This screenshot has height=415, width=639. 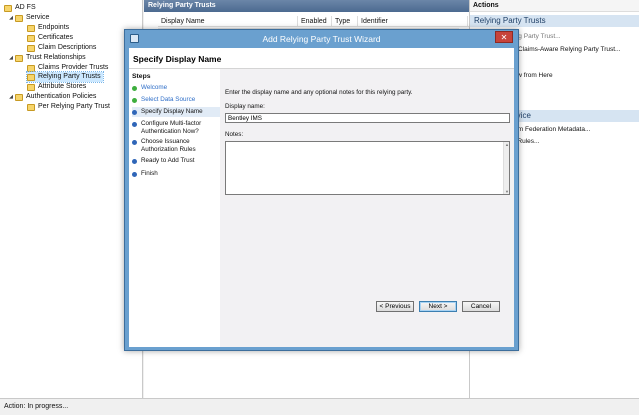 I want to click on step-issuance-authorization-rules: Choose Issuance Authorization Rules, so click(x=177, y=145).